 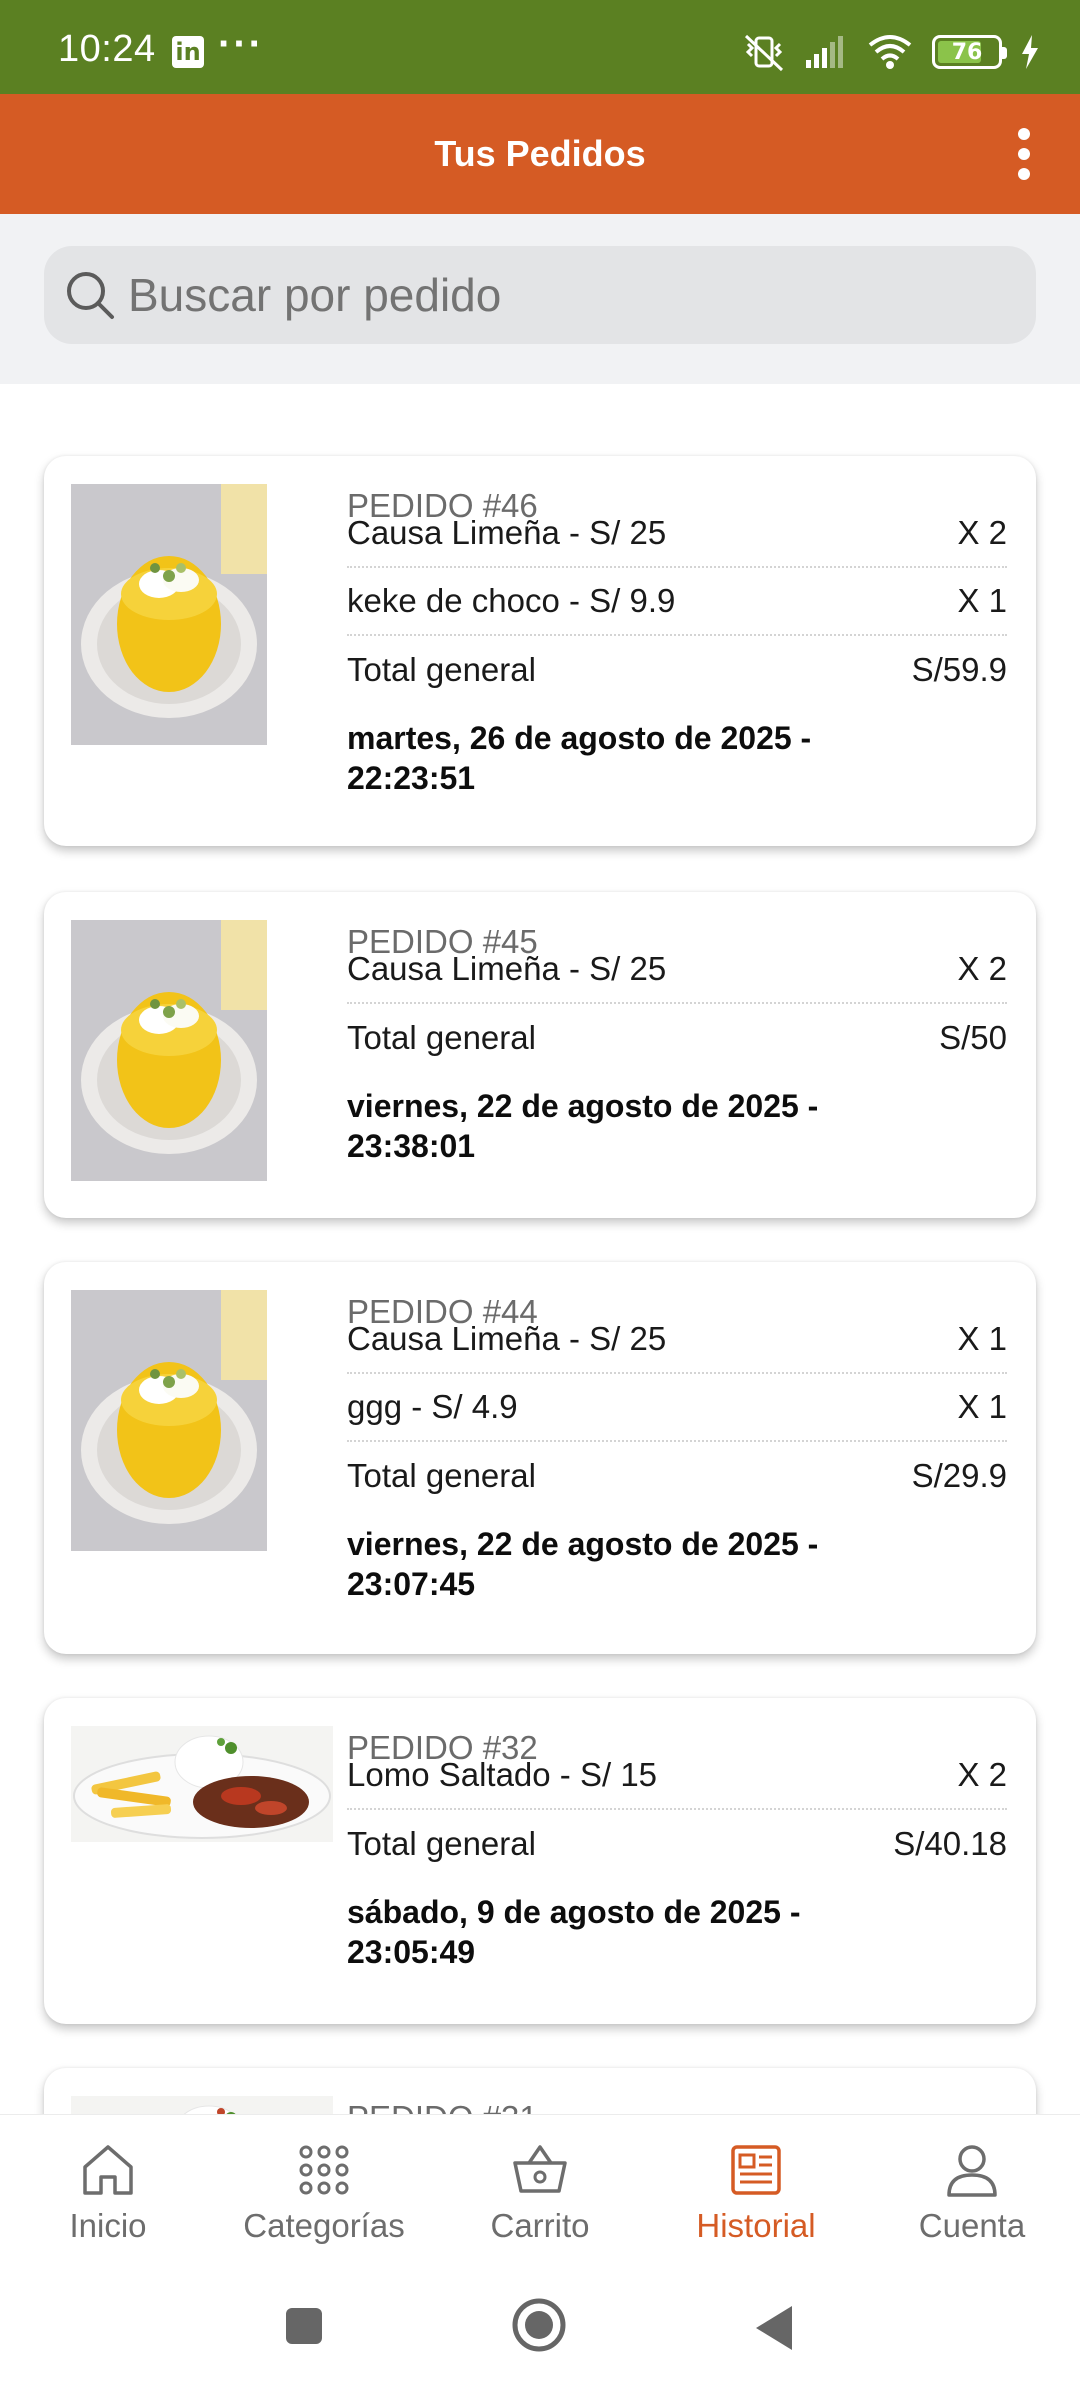 I want to click on order-item-name: keke de choco - S/ 9.9, so click(x=511, y=600).